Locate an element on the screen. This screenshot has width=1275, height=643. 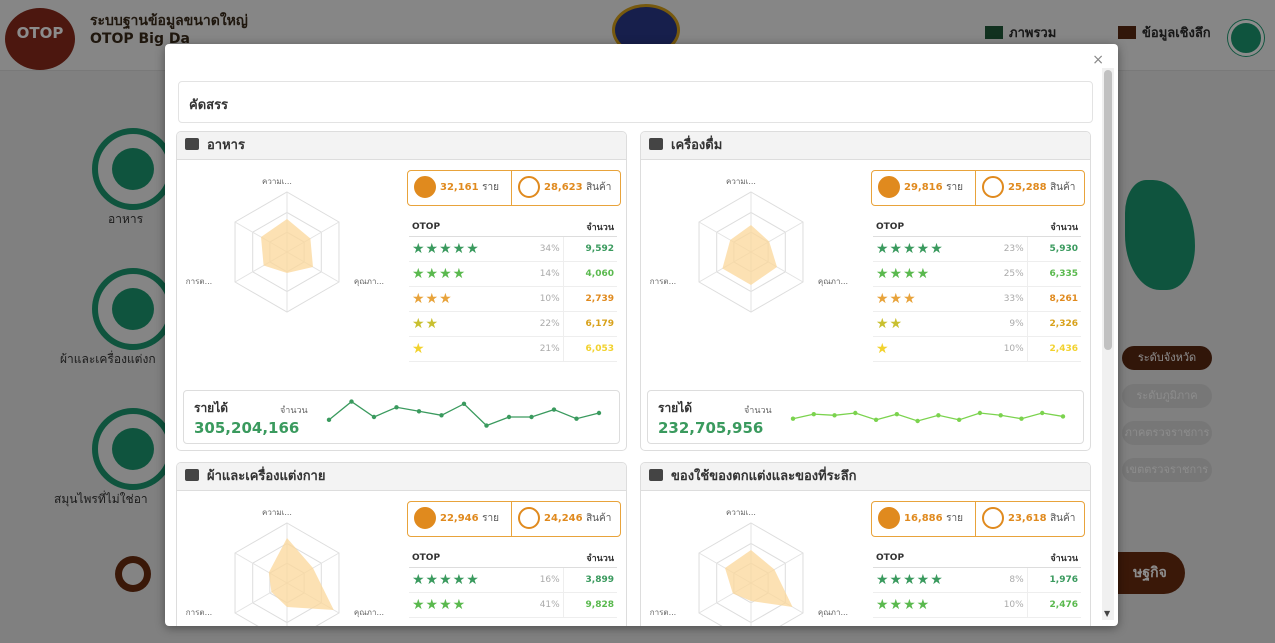
otop-row: ★★★★★ 23% 5,930 is located at coordinates (977, 249).